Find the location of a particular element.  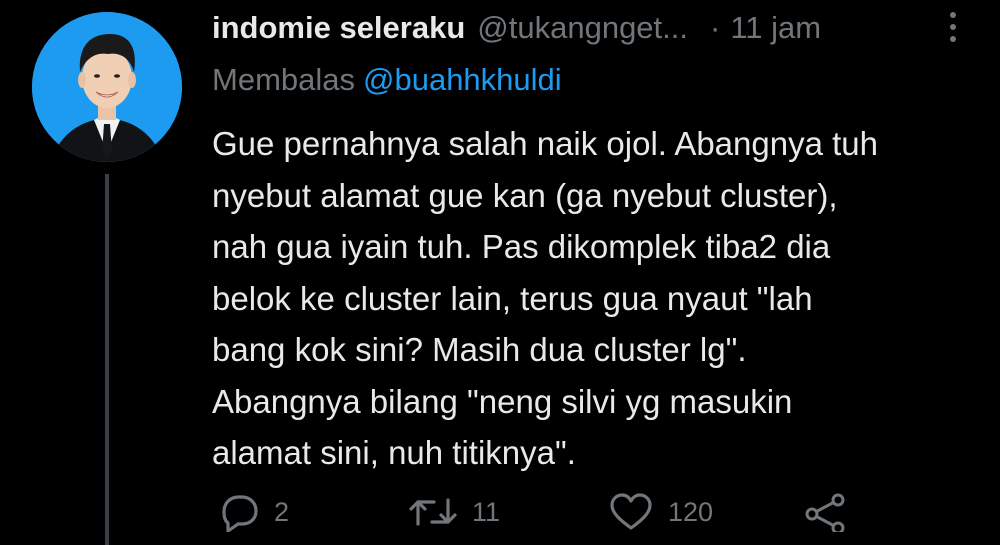

tweet-text-line: Abangnya bilang "neng silvi yg masukin is located at coordinates (502, 401).